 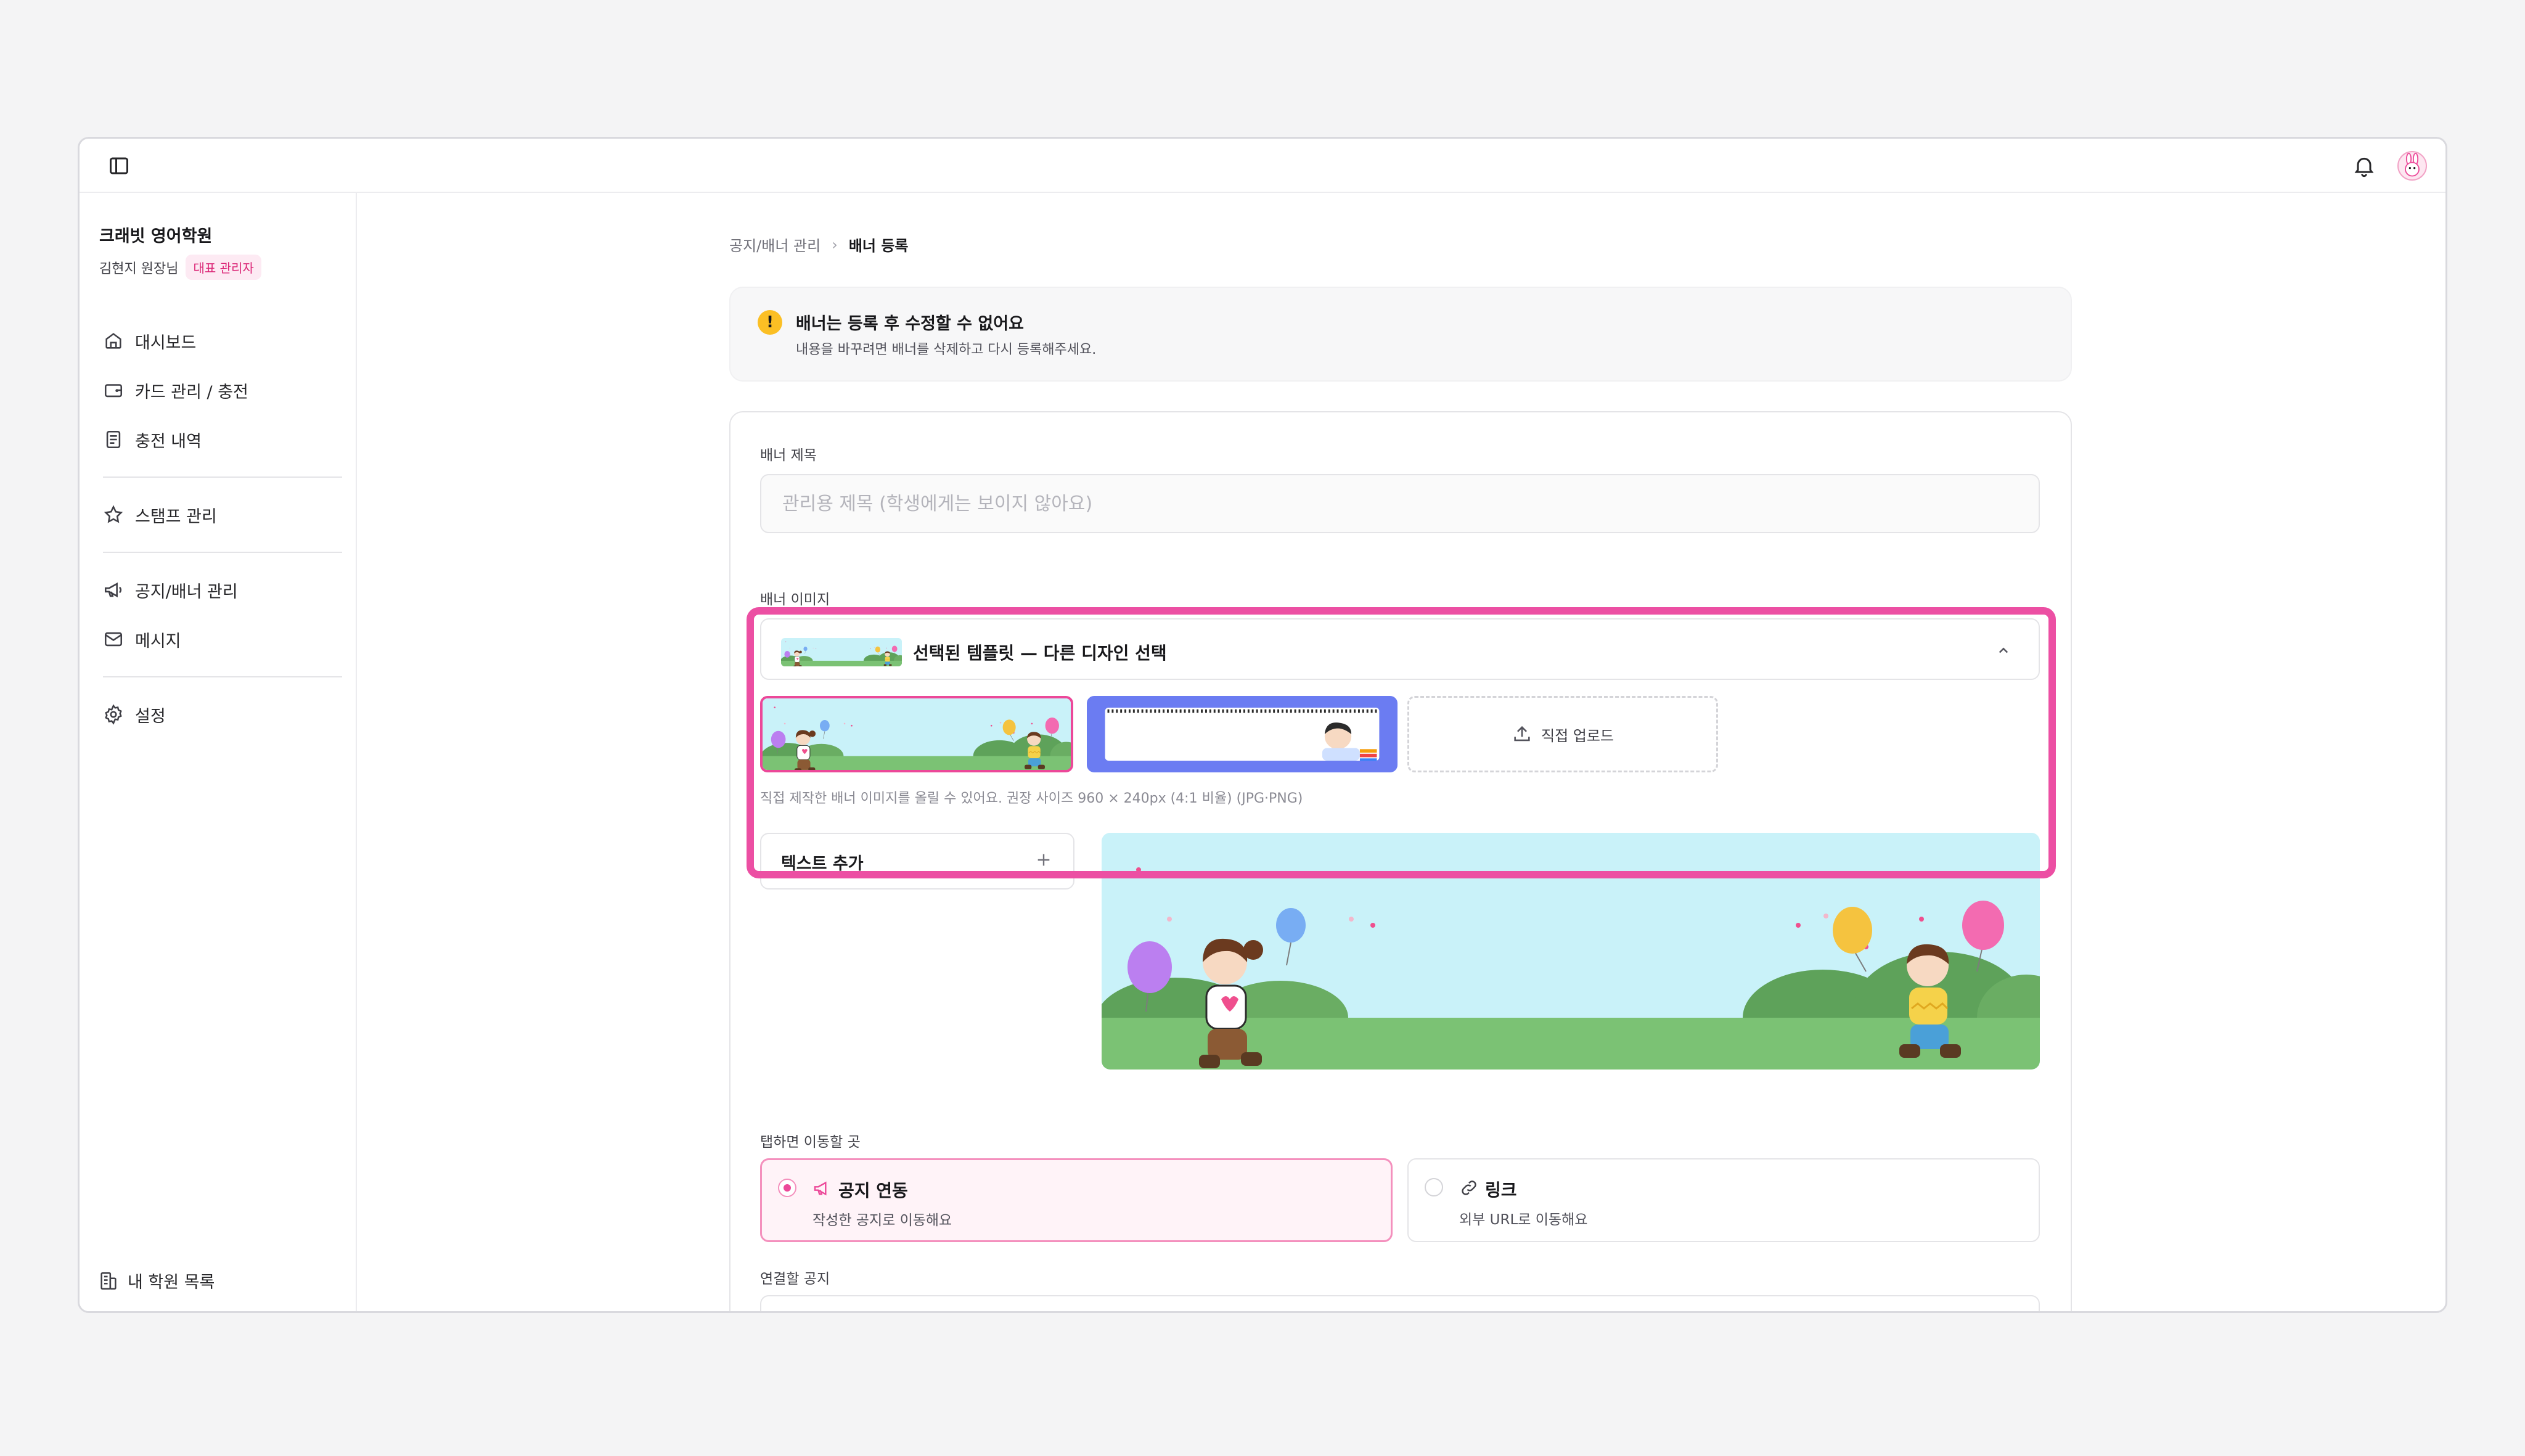 I want to click on direct-upload-button: 직접 업로드, so click(x=1562, y=734).